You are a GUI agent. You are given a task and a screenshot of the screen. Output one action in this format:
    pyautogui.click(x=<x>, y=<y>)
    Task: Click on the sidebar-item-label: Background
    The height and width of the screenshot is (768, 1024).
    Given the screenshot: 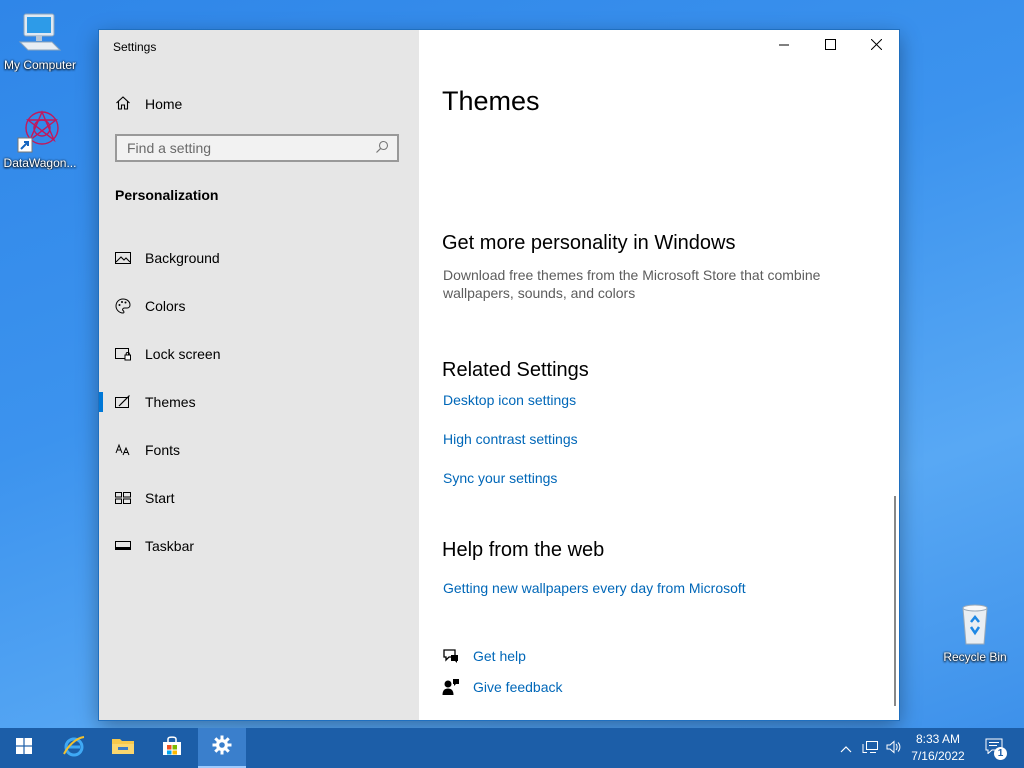 What is the action you would take?
    pyautogui.click(x=182, y=258)
    